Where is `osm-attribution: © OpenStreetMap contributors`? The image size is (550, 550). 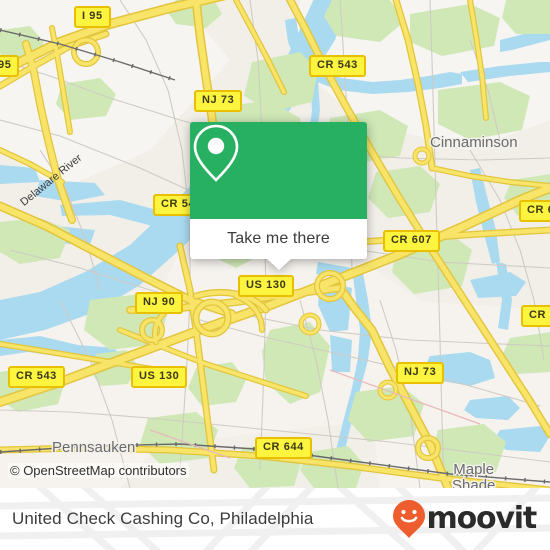
osm-attribution: © OpenStreetMap contributors is located at coordinates (98, 470).